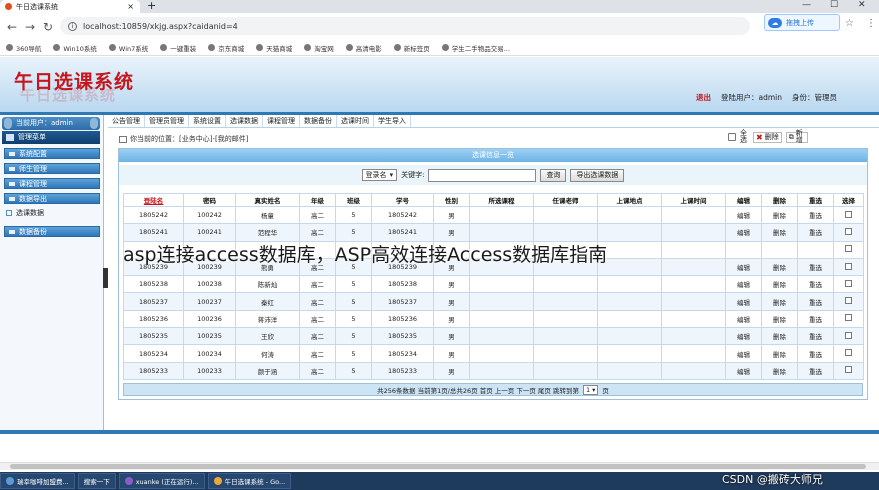  I want to click on minimize-icon: —, so click(806, 5).